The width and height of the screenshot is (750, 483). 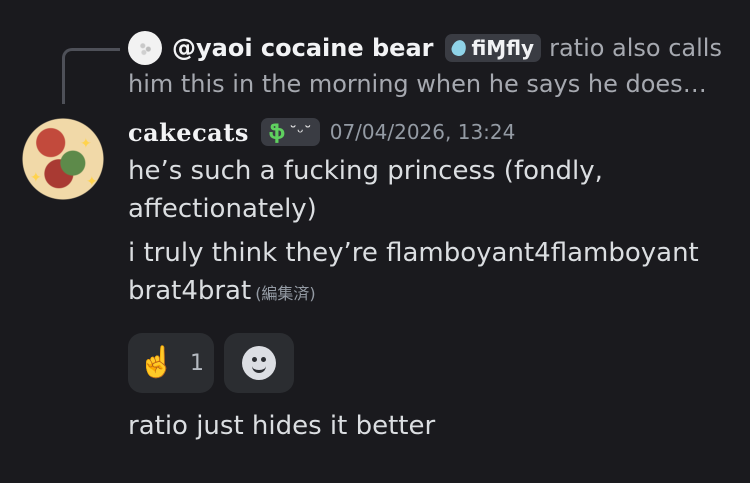 I want to click on smiley-face-icon, so click(x=259, y=363).